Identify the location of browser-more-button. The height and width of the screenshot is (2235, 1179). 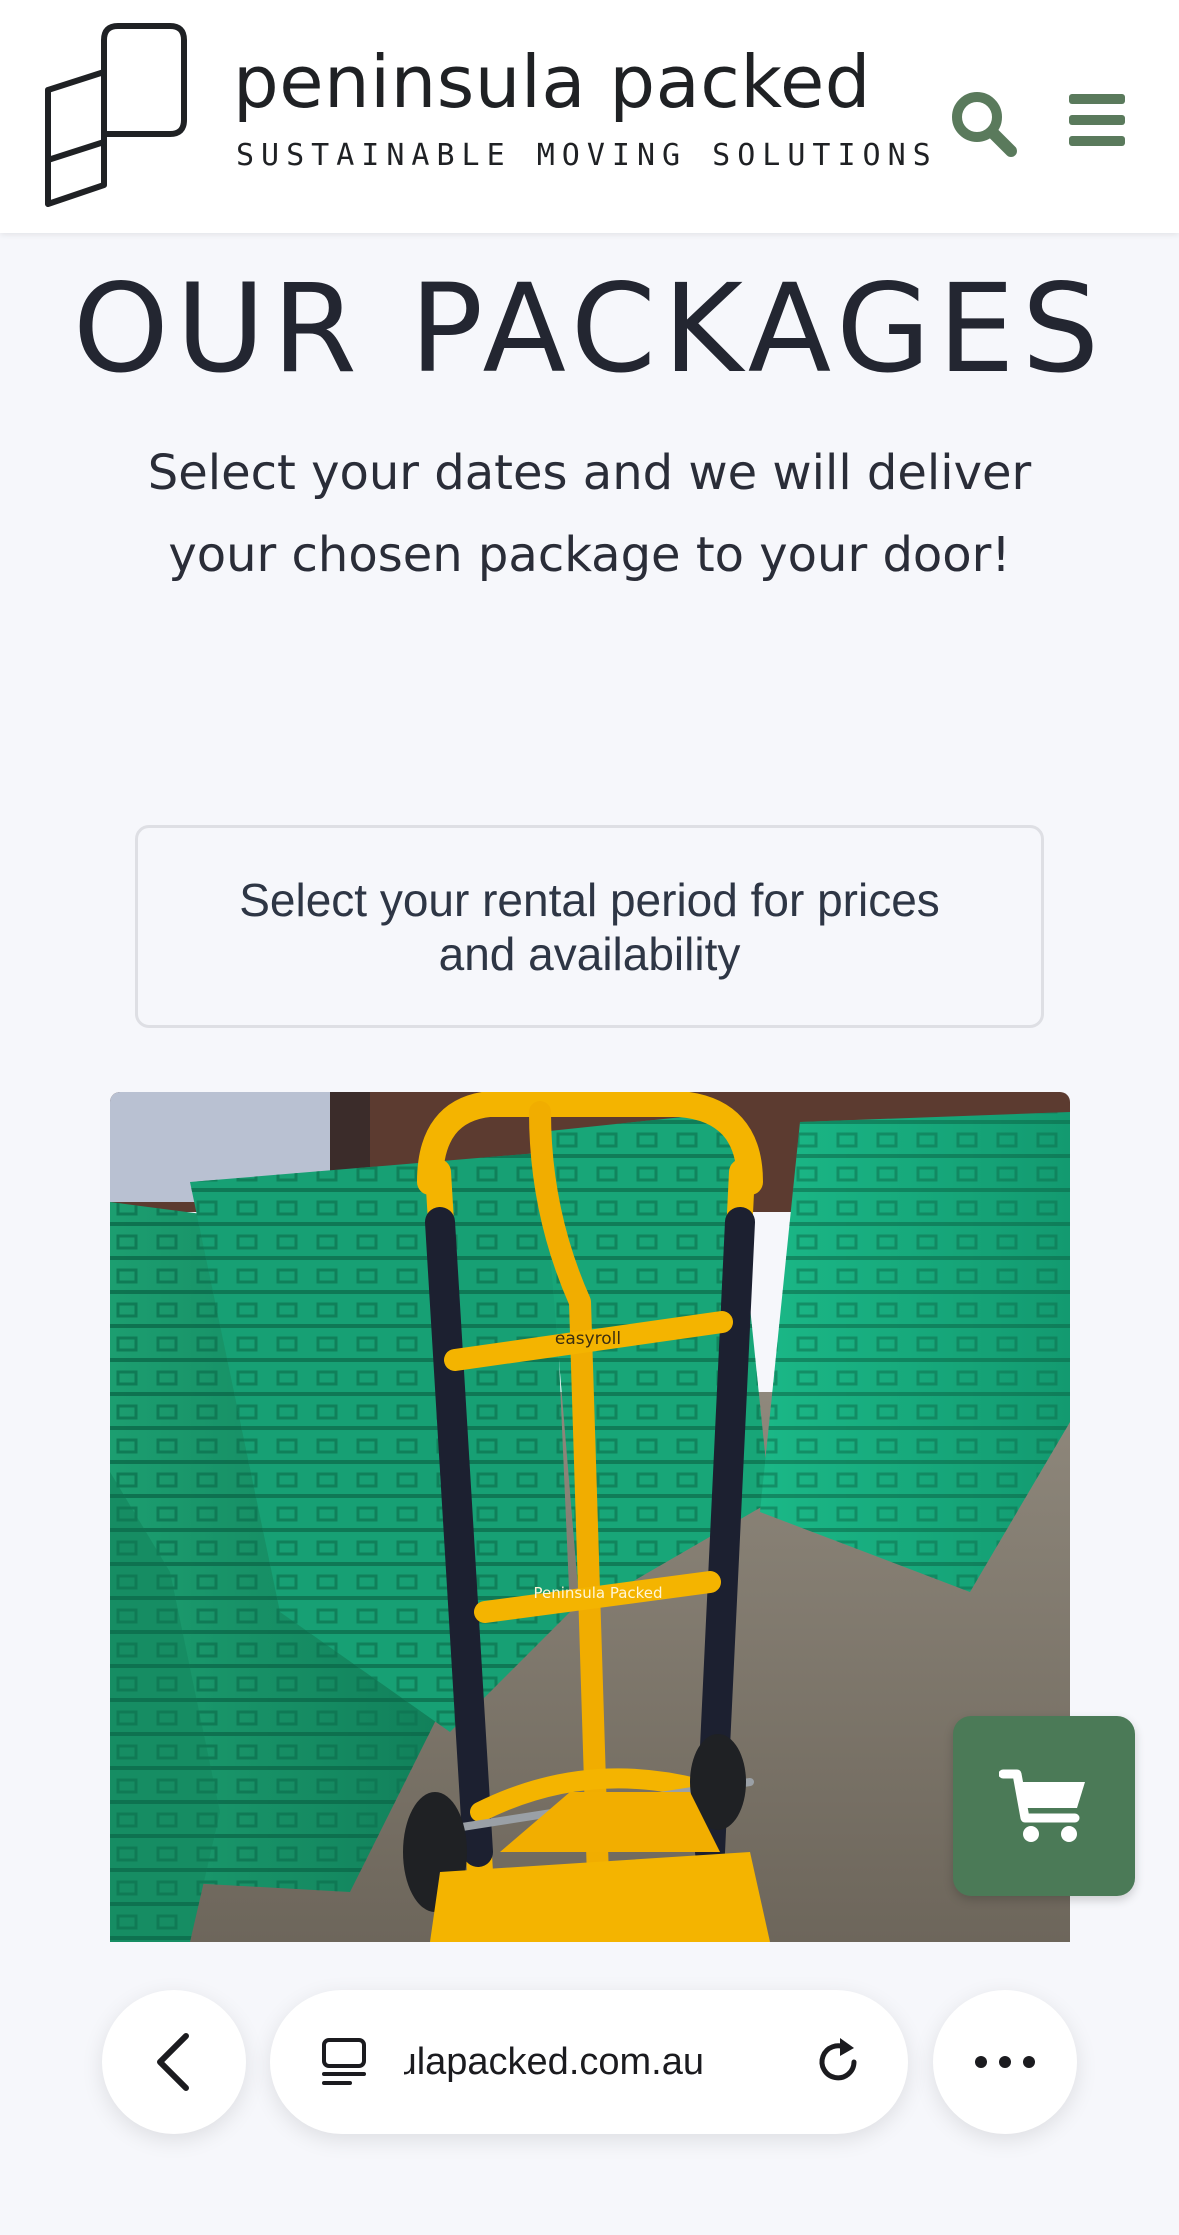
(1005, 2062).